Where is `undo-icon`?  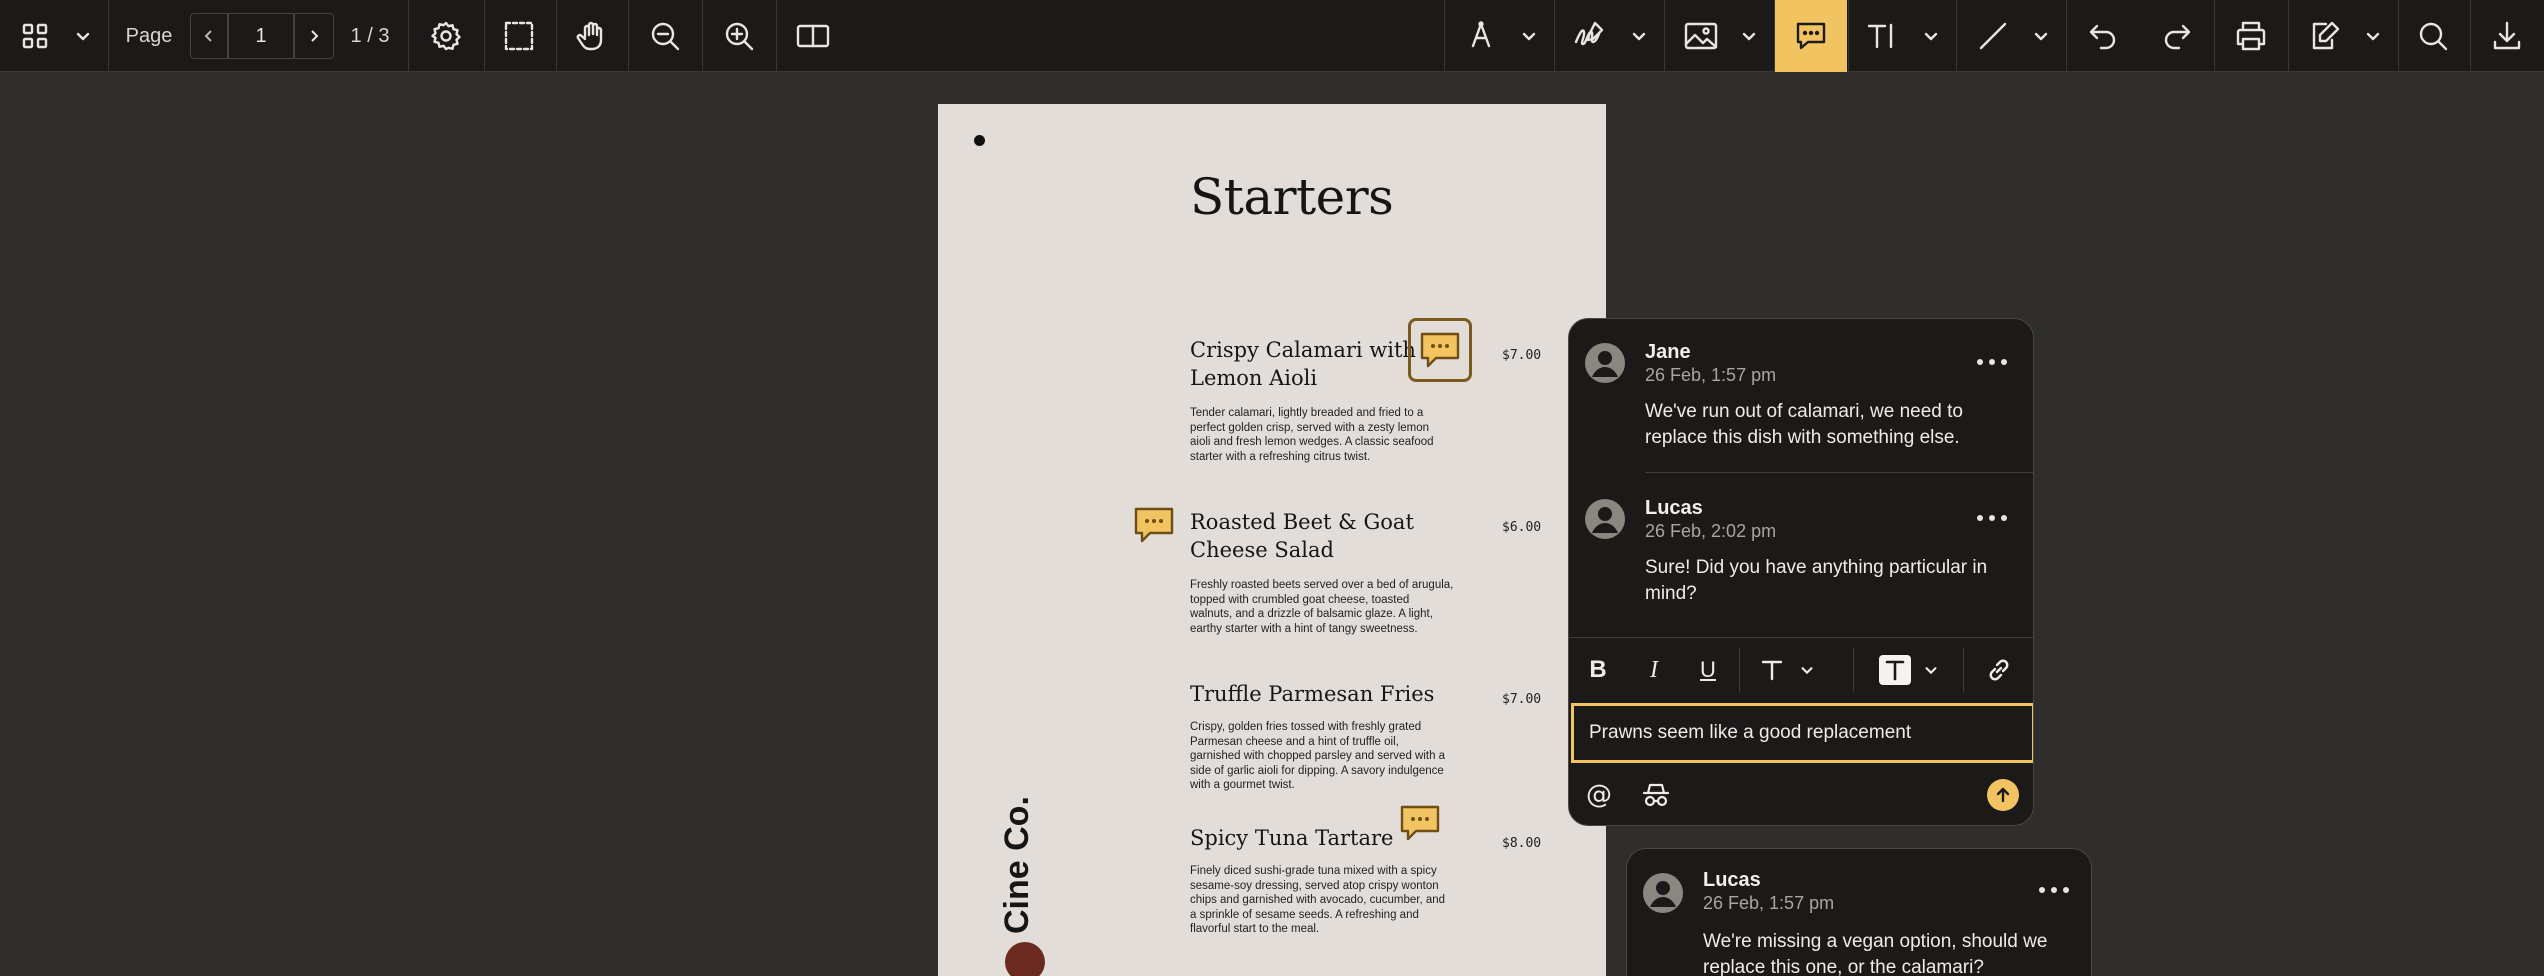
undo-icon is located at coordinates (2102, 37).